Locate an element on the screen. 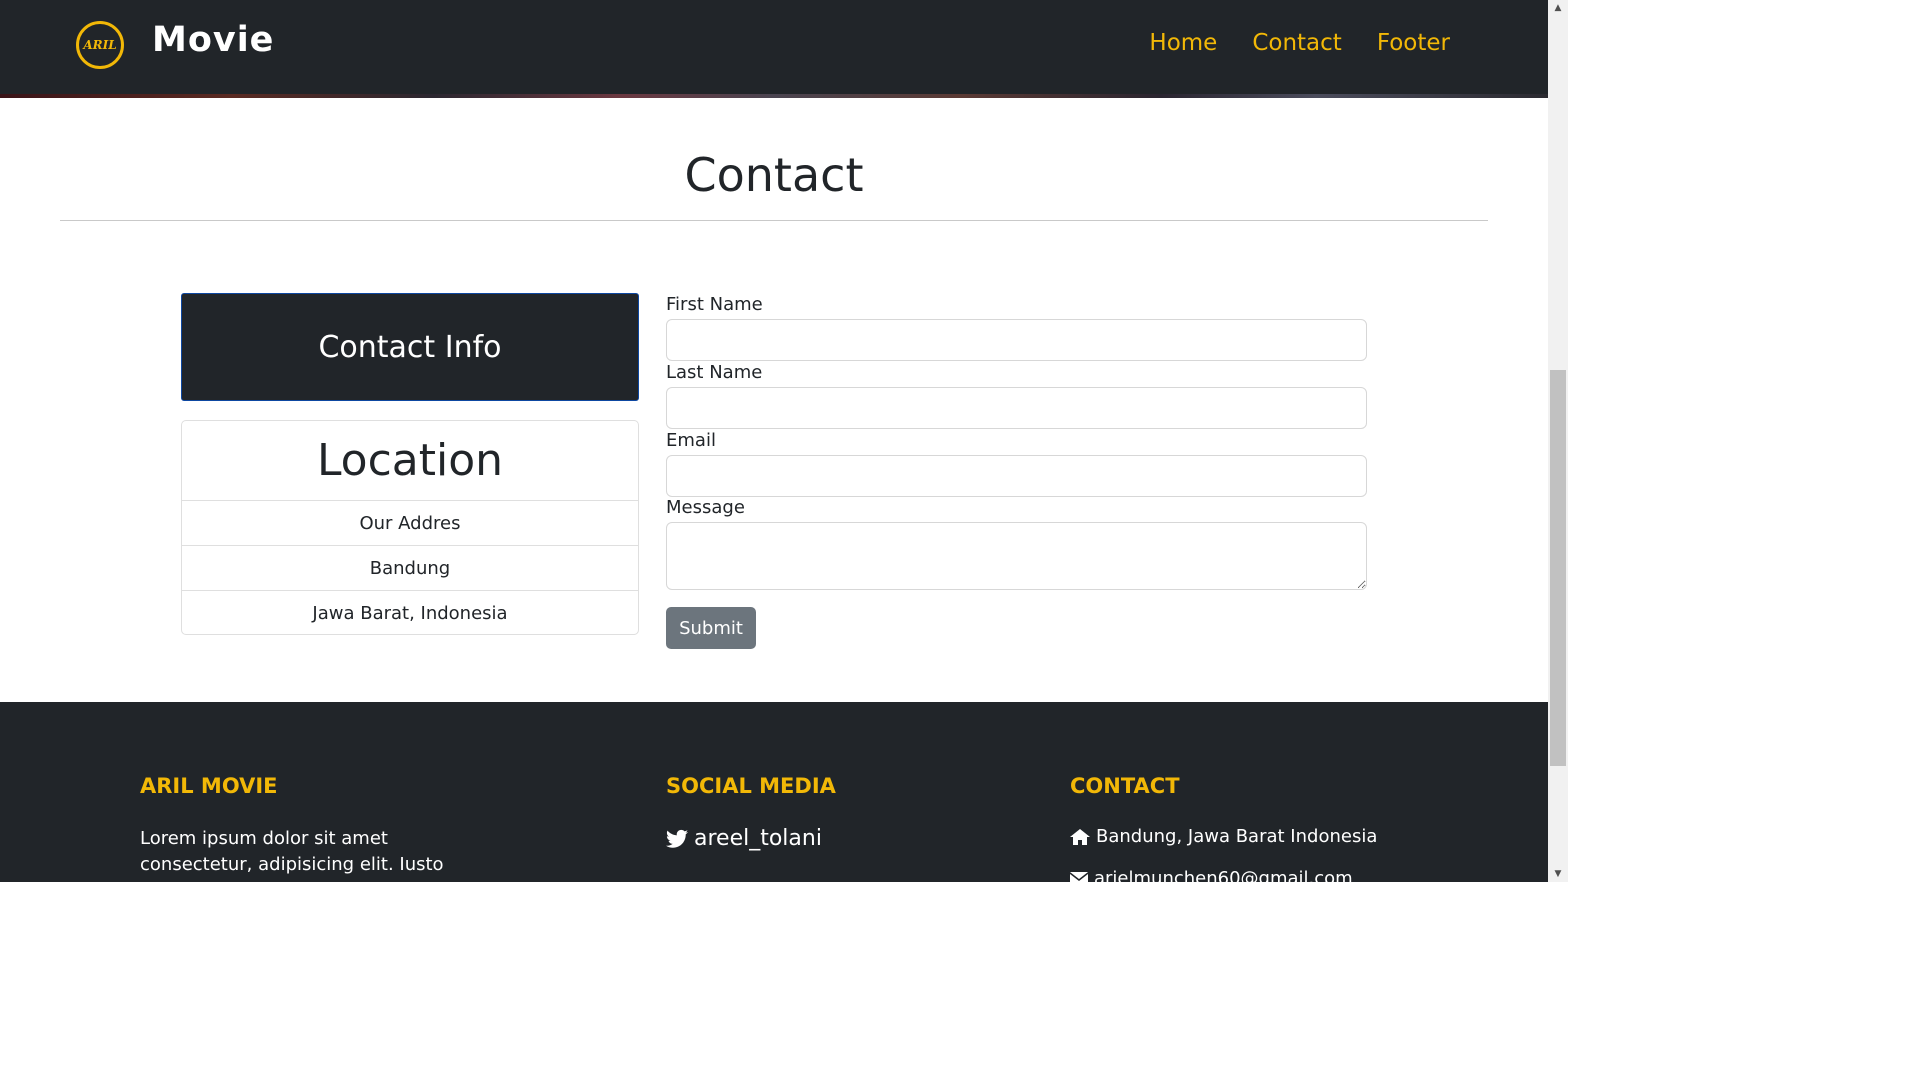 This screenshot has height=1080, width=1920. message-textarea is located at coordinates (1016, 556).